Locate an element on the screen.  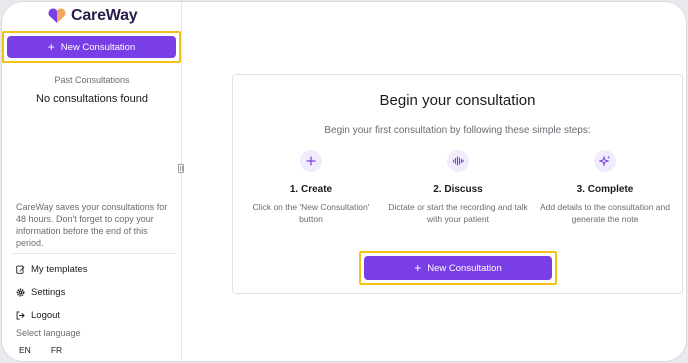
sidebar-item-label: Logout is located at coordinates (46, 315).